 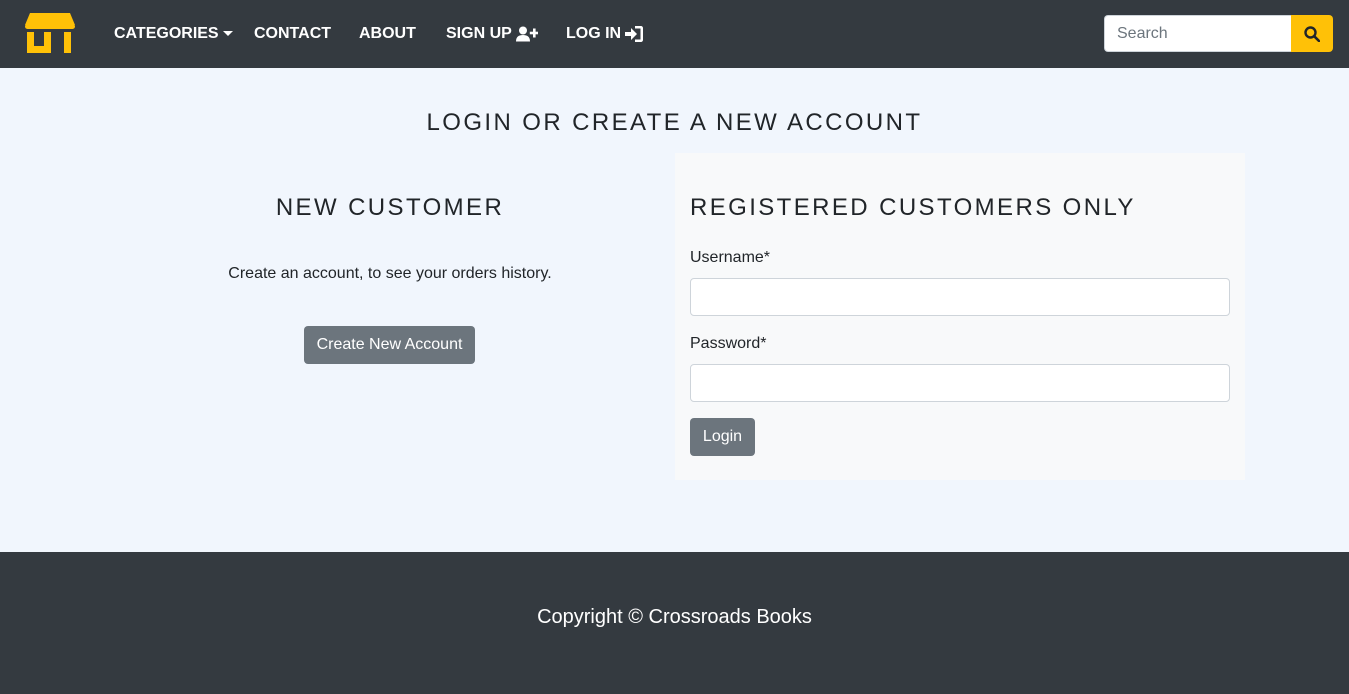 I want to click on password-input, so click(x=960, y=383).